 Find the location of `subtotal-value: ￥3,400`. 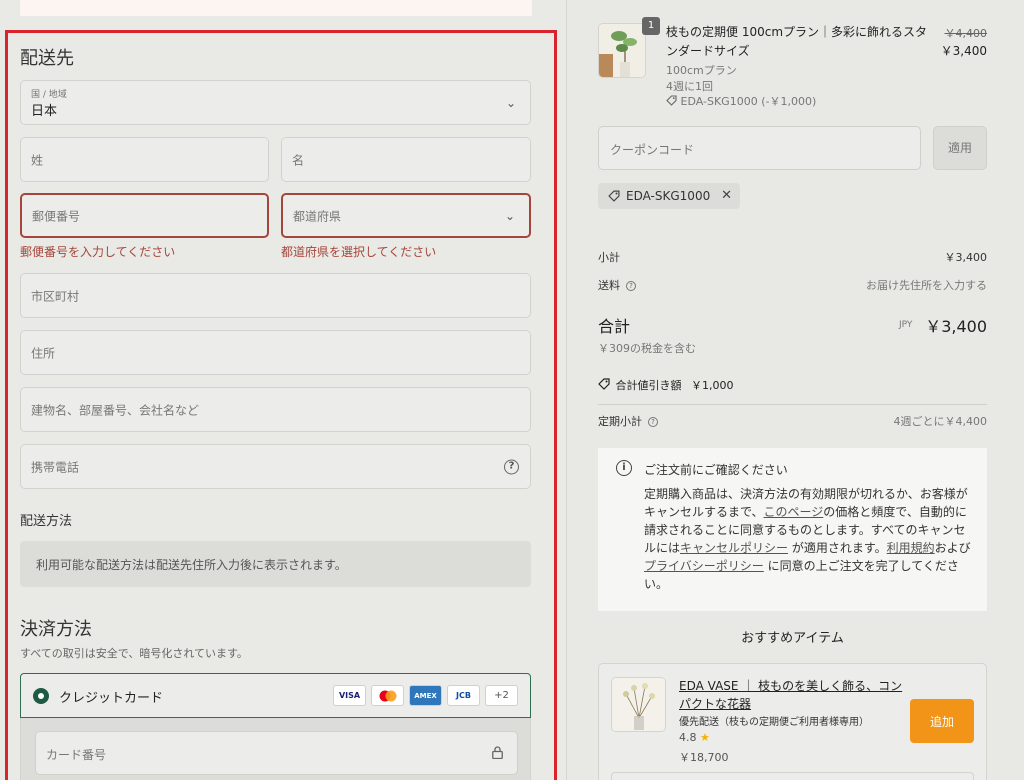

subtotal-value: ￥3,400 is located at coordinates (966, 257).